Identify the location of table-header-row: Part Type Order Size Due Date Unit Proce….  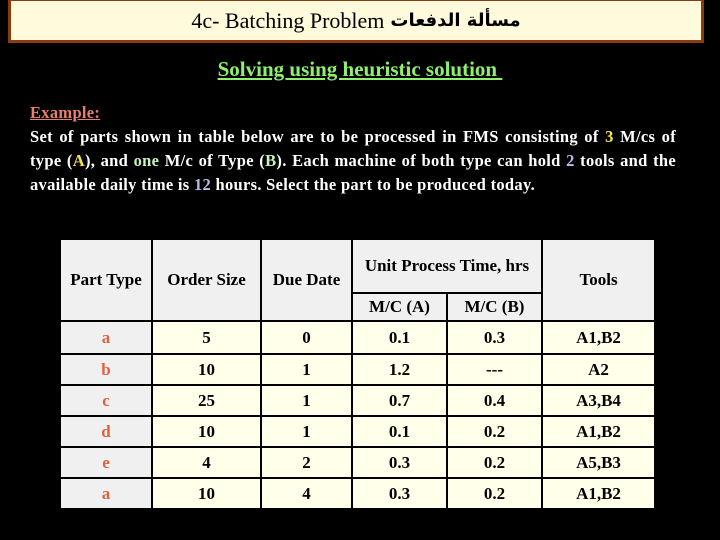
(357, 281).